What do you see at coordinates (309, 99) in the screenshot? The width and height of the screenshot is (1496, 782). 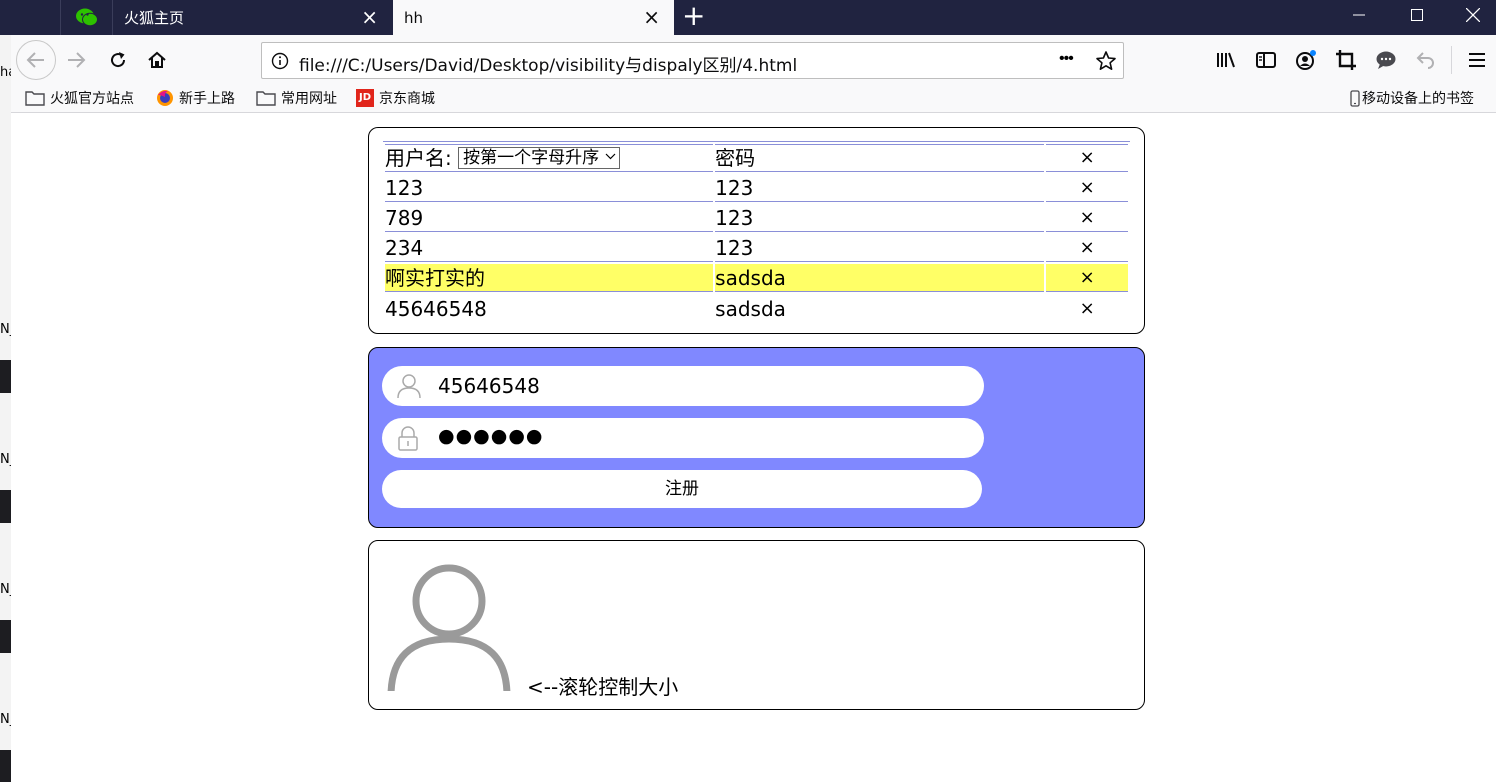 I see `bookmark-label: 常用网址` at bounding box center [309, 99].